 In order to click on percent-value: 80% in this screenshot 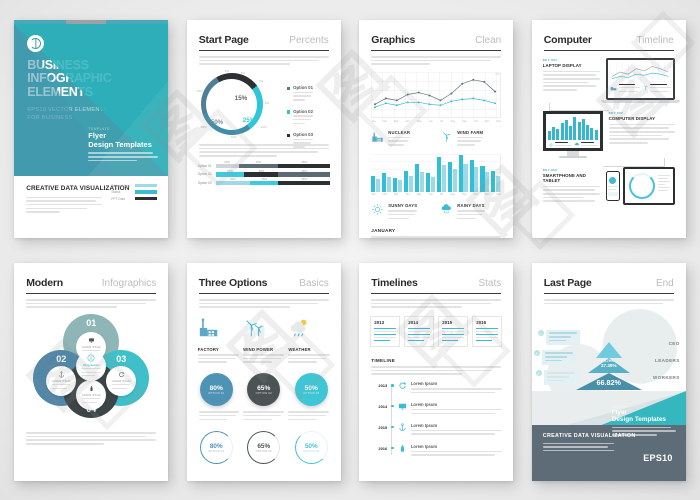, I will do `click(216, 388)`.